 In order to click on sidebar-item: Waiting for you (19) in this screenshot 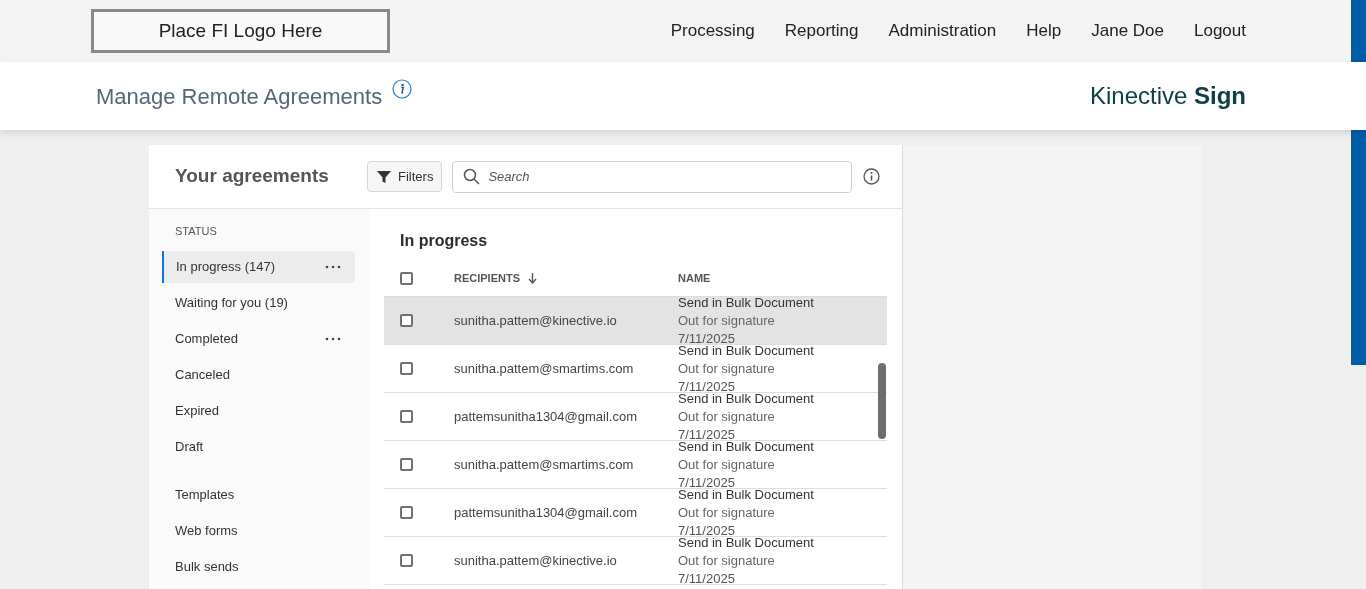, I will do `click(259, 303)`.